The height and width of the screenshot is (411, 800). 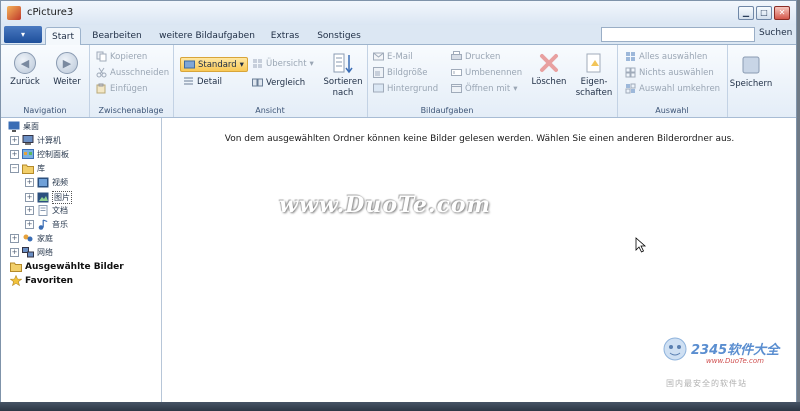 What do you see at coordinates (630, 72) in the screenshot?
I see `select-none-icon` at bounding box center [630, 72].